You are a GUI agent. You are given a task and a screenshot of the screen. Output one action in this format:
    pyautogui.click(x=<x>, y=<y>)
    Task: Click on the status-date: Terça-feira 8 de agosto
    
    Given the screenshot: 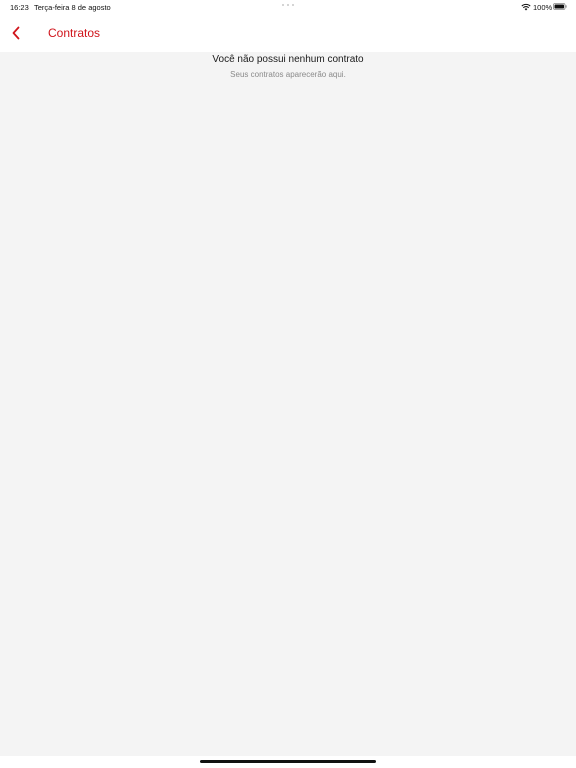 What is the action you would take?
    pyautogui.click(x=72, y=7)
    